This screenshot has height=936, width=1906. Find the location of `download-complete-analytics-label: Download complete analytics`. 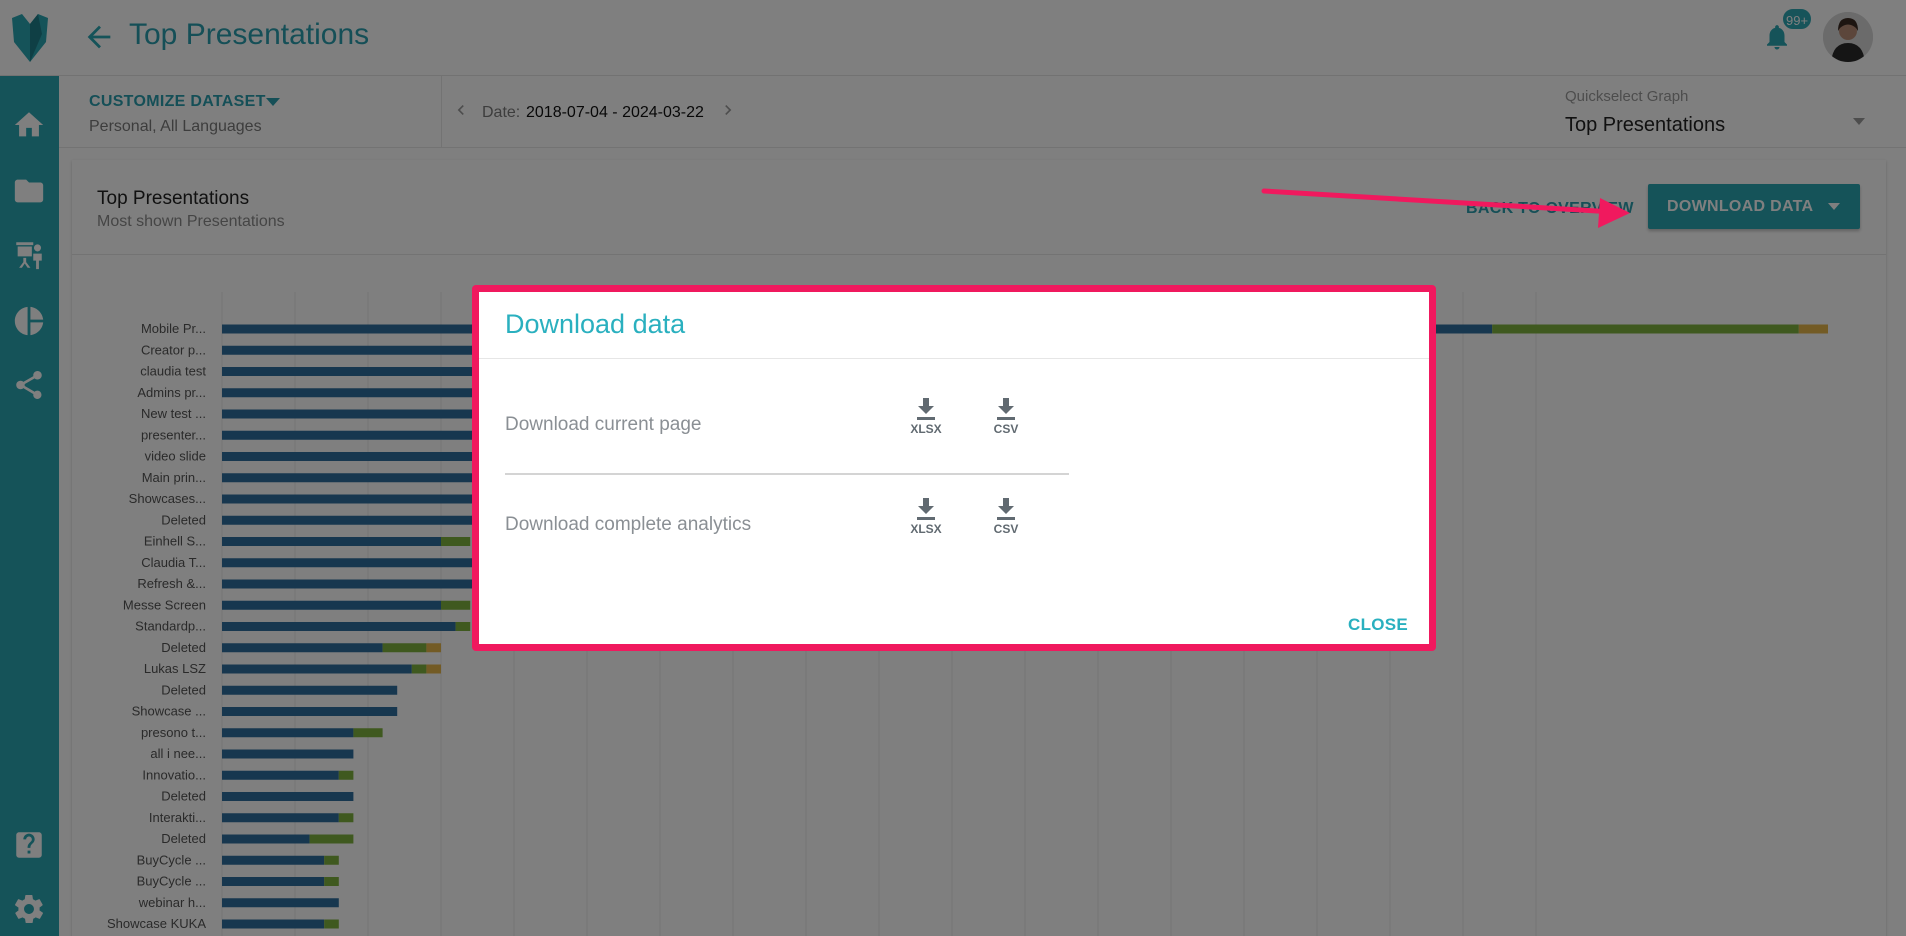

download-complete-analytics-label: Download complete analytics is located at coordinates (628, 524).